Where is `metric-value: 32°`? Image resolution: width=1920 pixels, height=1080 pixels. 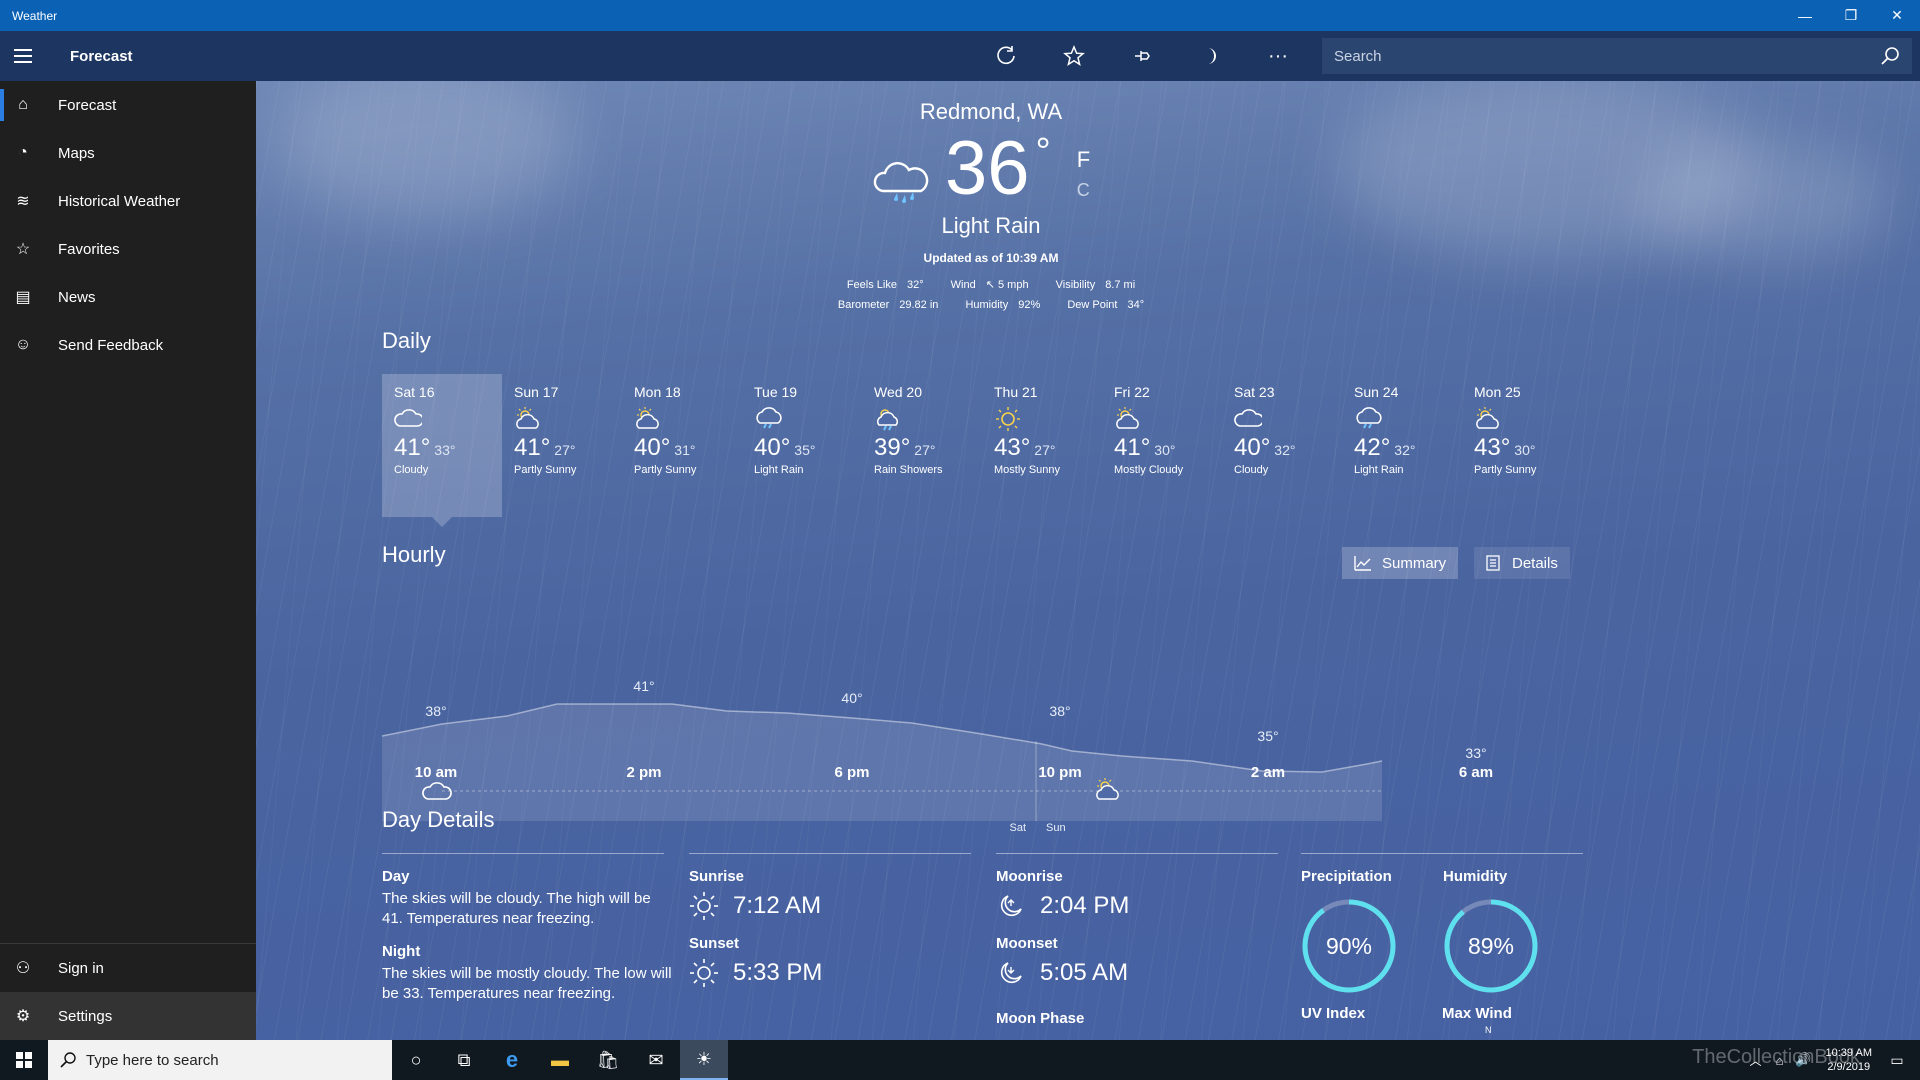 metric-value: 32° is located at coordinates (915, 285).